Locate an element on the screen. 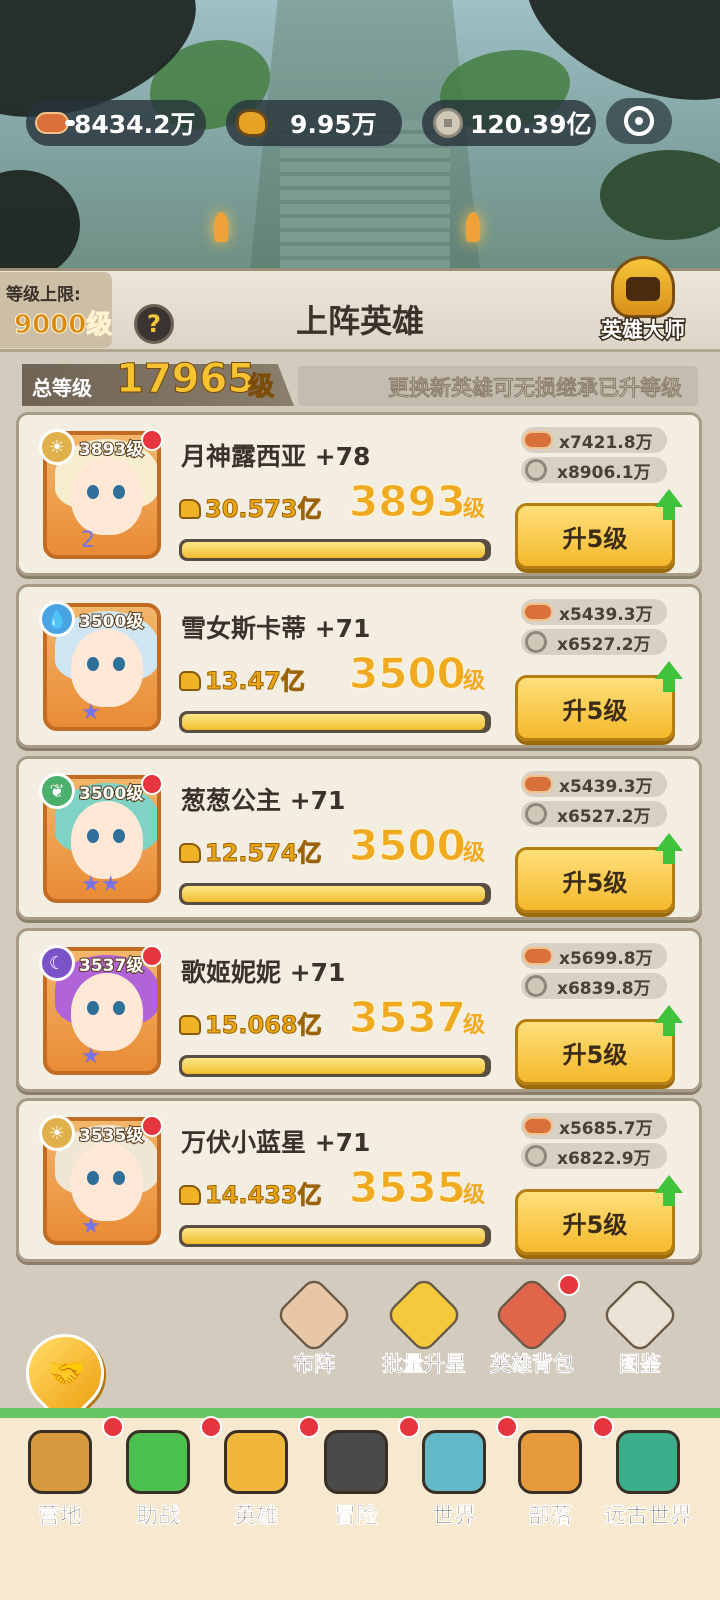 Image resolution: width=720 pixels, height=1600 pixels. coin-cost: x6527.2万 is located at coordinates (594, 814).